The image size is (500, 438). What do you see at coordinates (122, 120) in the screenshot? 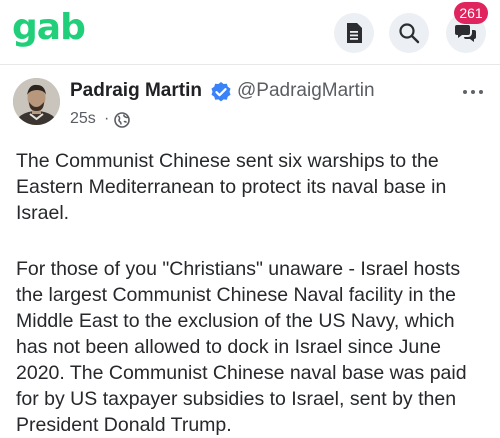
I see `globe-icon` at bounding box center [122, 120].